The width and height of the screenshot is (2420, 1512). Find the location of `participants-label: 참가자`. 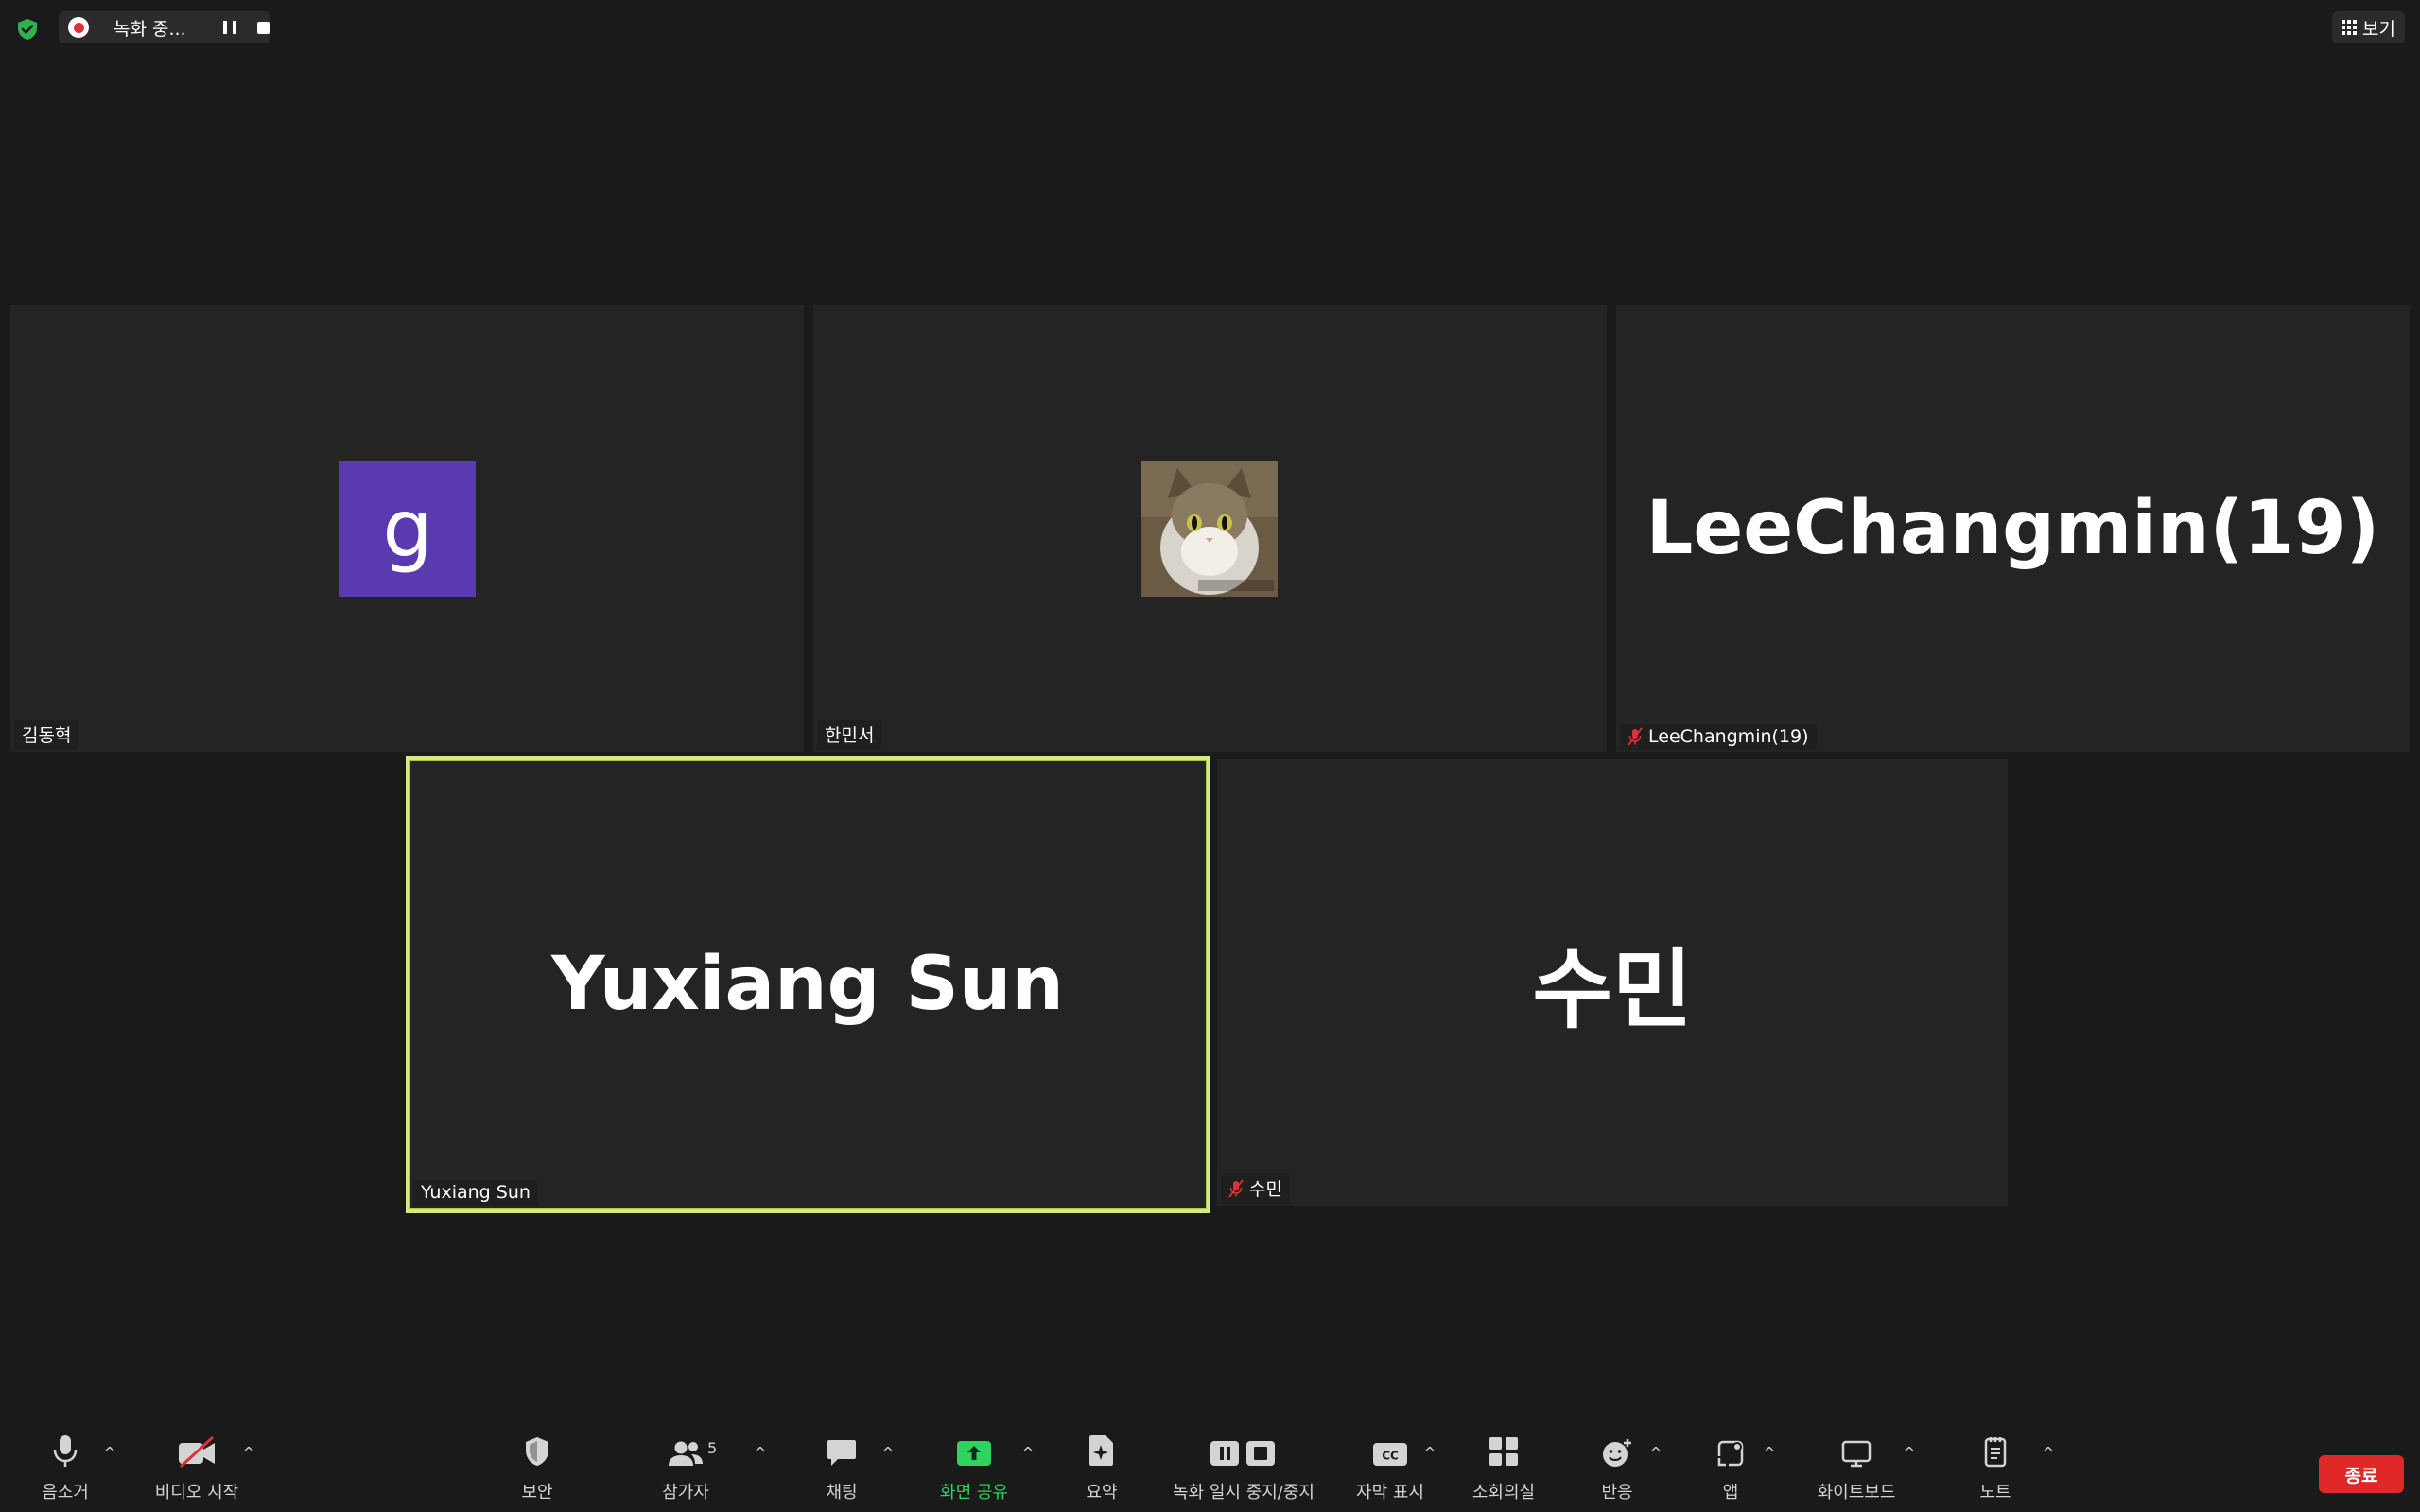

participants-label: 참가자 is located at coordinates (686, 1493).